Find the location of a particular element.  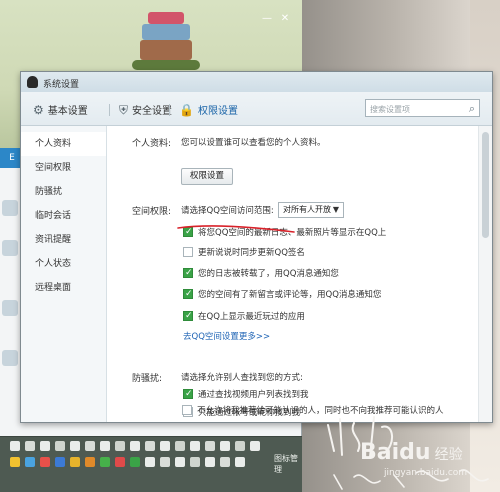

option-label: 通过查找视频用户列表找到我 is located at coordinates (253, 395).